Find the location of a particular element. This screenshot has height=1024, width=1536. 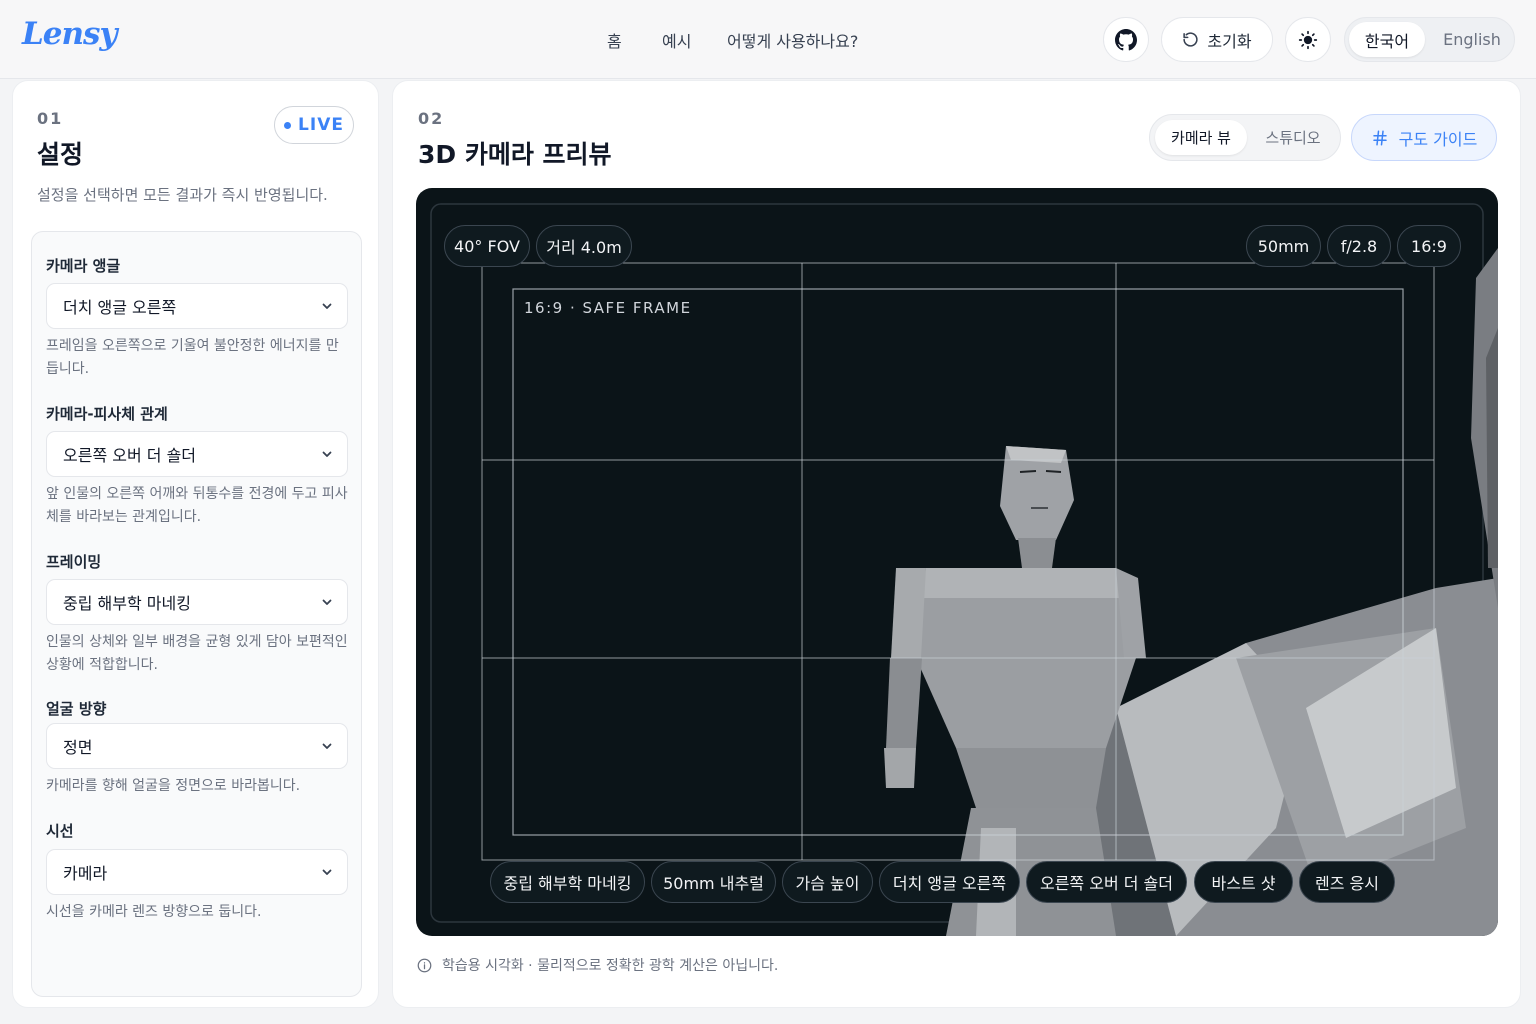

reset-icon is located at coordinates (1191, 39).